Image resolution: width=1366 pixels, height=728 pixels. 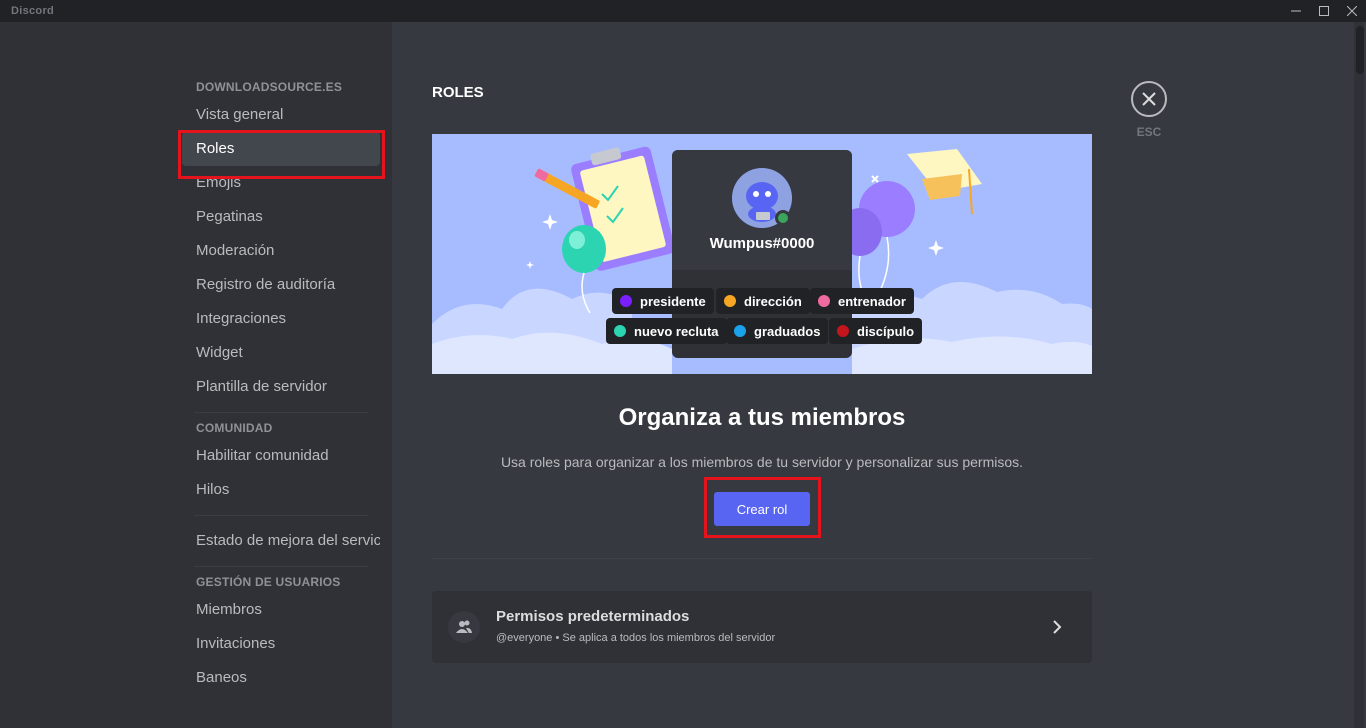 I want to click on nav-header-comunidad: COMUNIDAD, so click(x=234, y=428).